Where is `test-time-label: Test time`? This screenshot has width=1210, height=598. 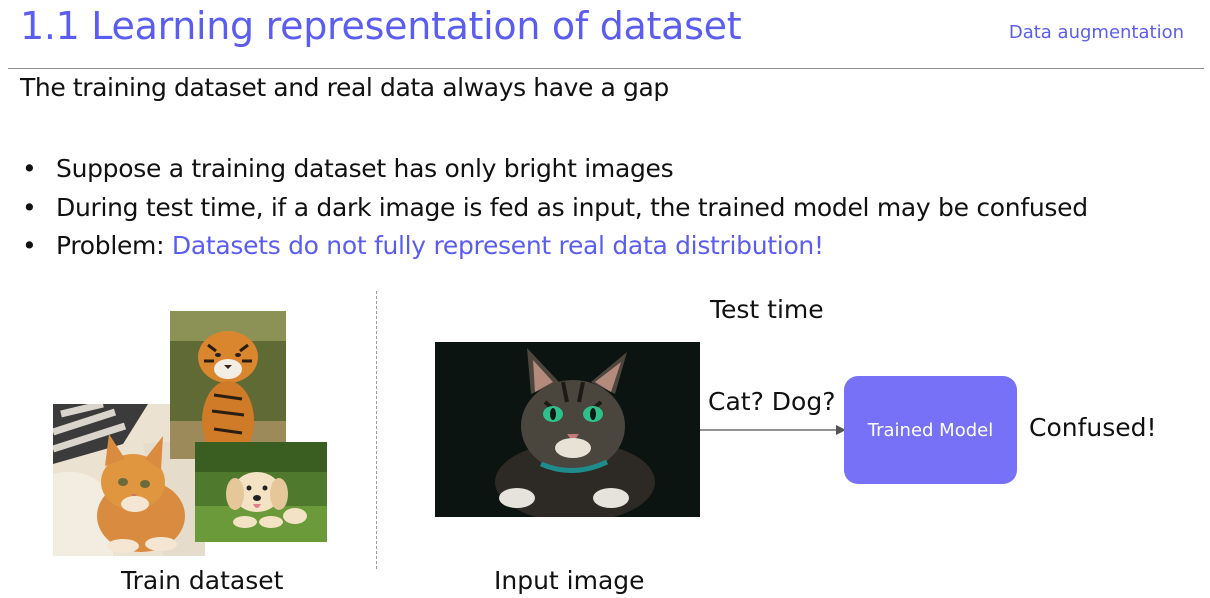 test-time-label: Test time is located at coordinates (767, 309).